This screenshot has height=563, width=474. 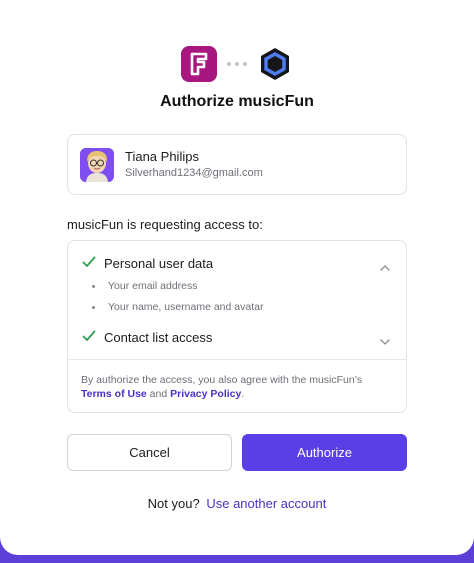 I want to click on privacy-policy-link: Privacy Policy, so click(x=205, y=394).